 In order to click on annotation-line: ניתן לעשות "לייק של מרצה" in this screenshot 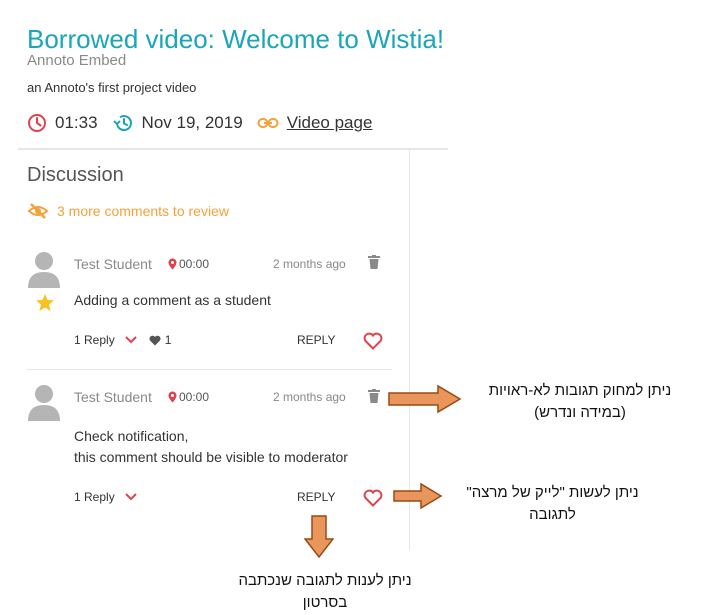, I will do `click(552, 492)`.